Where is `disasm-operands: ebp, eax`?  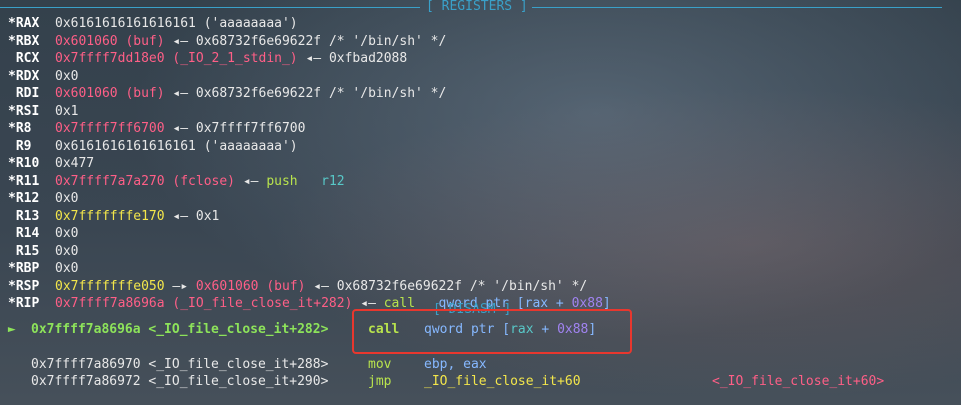 disasm-operands: ebp, eax is located at coordinates (568, 364).